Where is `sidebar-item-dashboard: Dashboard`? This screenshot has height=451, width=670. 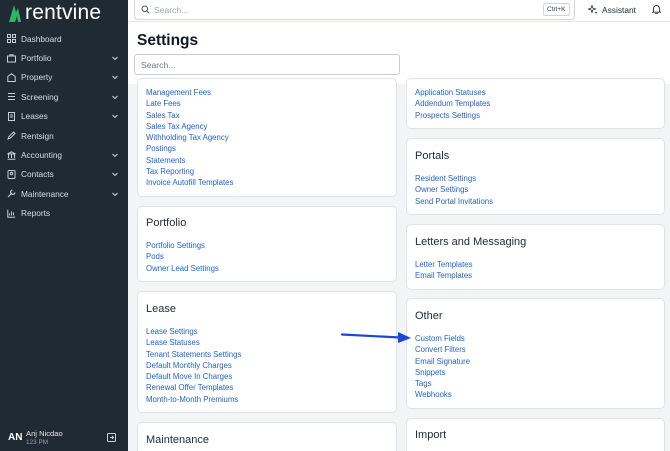 sidebar-item-dashboard: Dashboard is located at coordinates (64, 38).